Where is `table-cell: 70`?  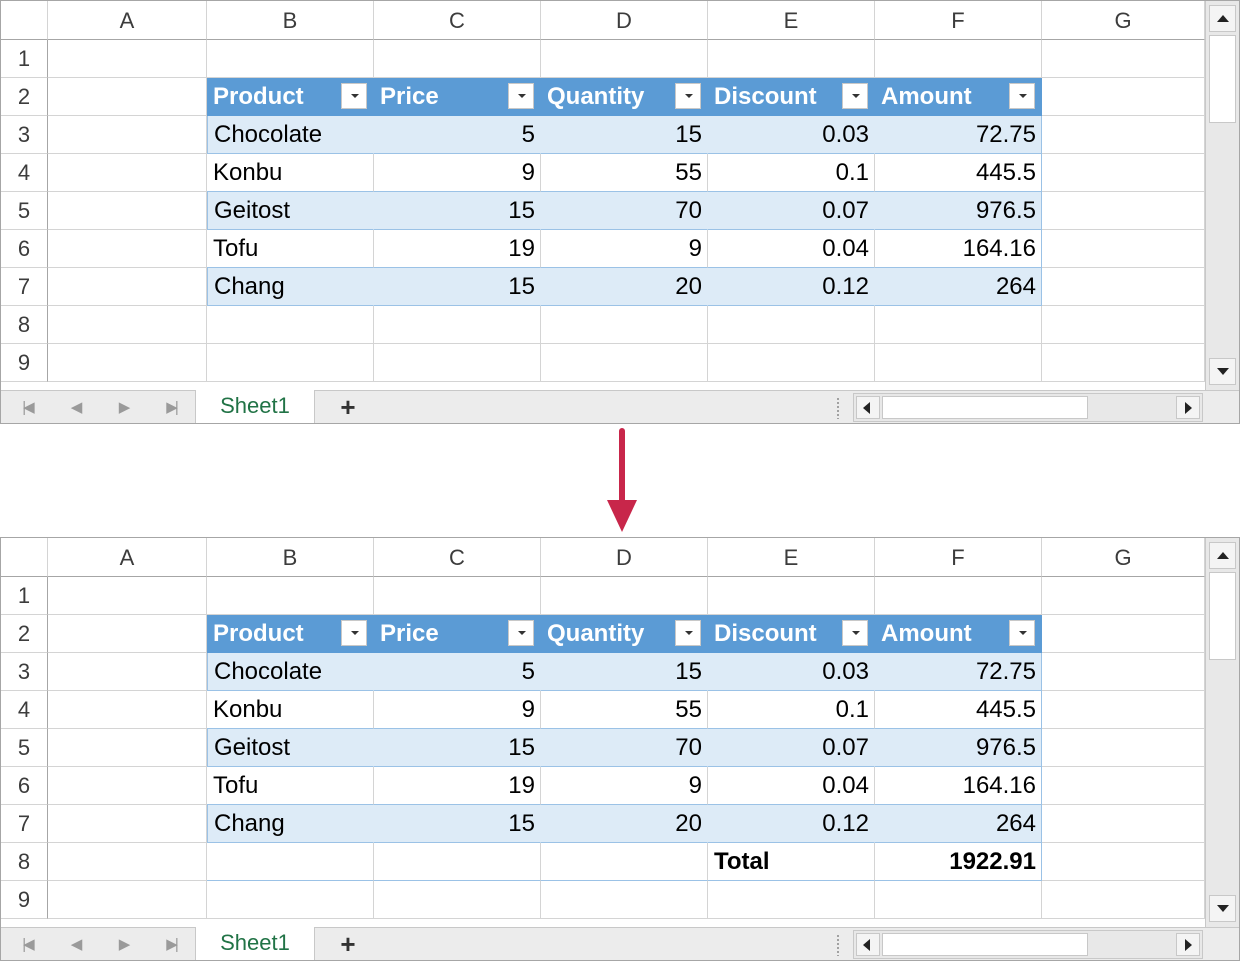 table-cell: 70 is located at coordinates (624, 748).